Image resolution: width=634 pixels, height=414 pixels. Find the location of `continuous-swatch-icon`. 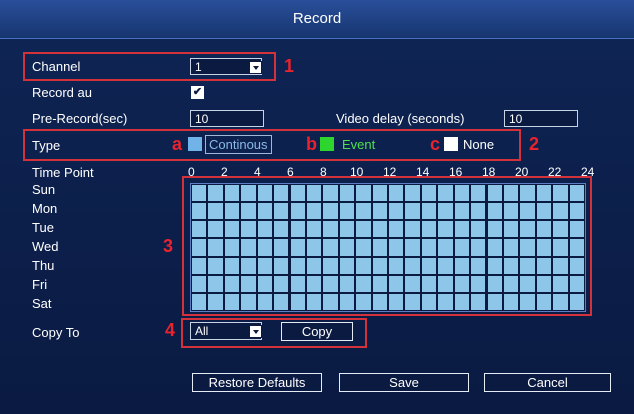

continuous-swatch-icon is located at coordinates (195, 144).